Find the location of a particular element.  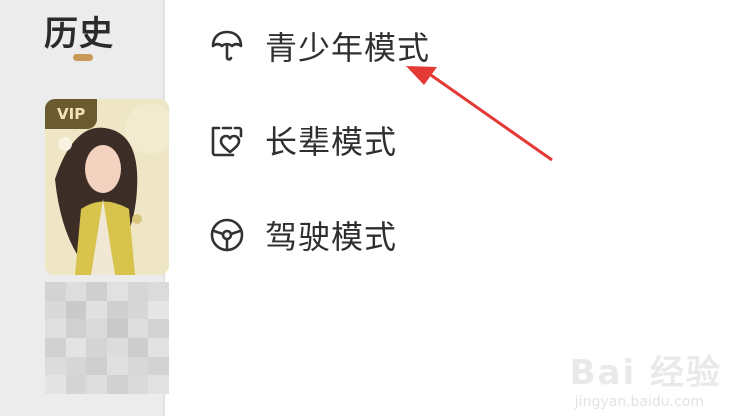

menu-item-elder-mode: 长辈模式 is located at coordinates (302, 140).